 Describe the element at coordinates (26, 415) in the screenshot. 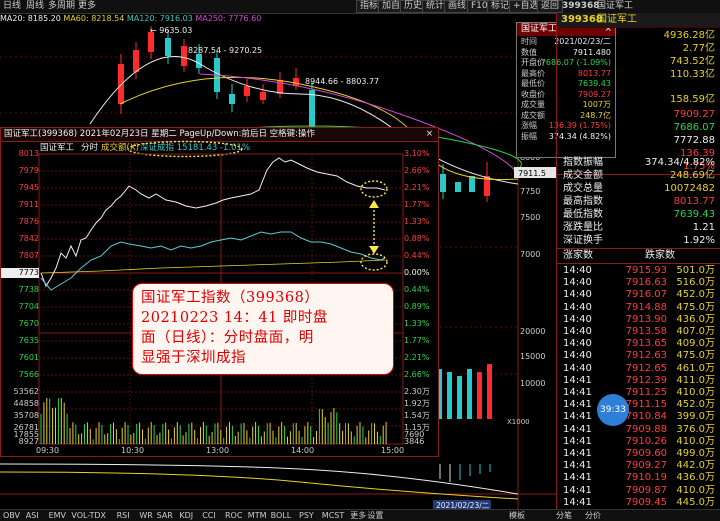

I see `left-axis-label: 35708` at that location.